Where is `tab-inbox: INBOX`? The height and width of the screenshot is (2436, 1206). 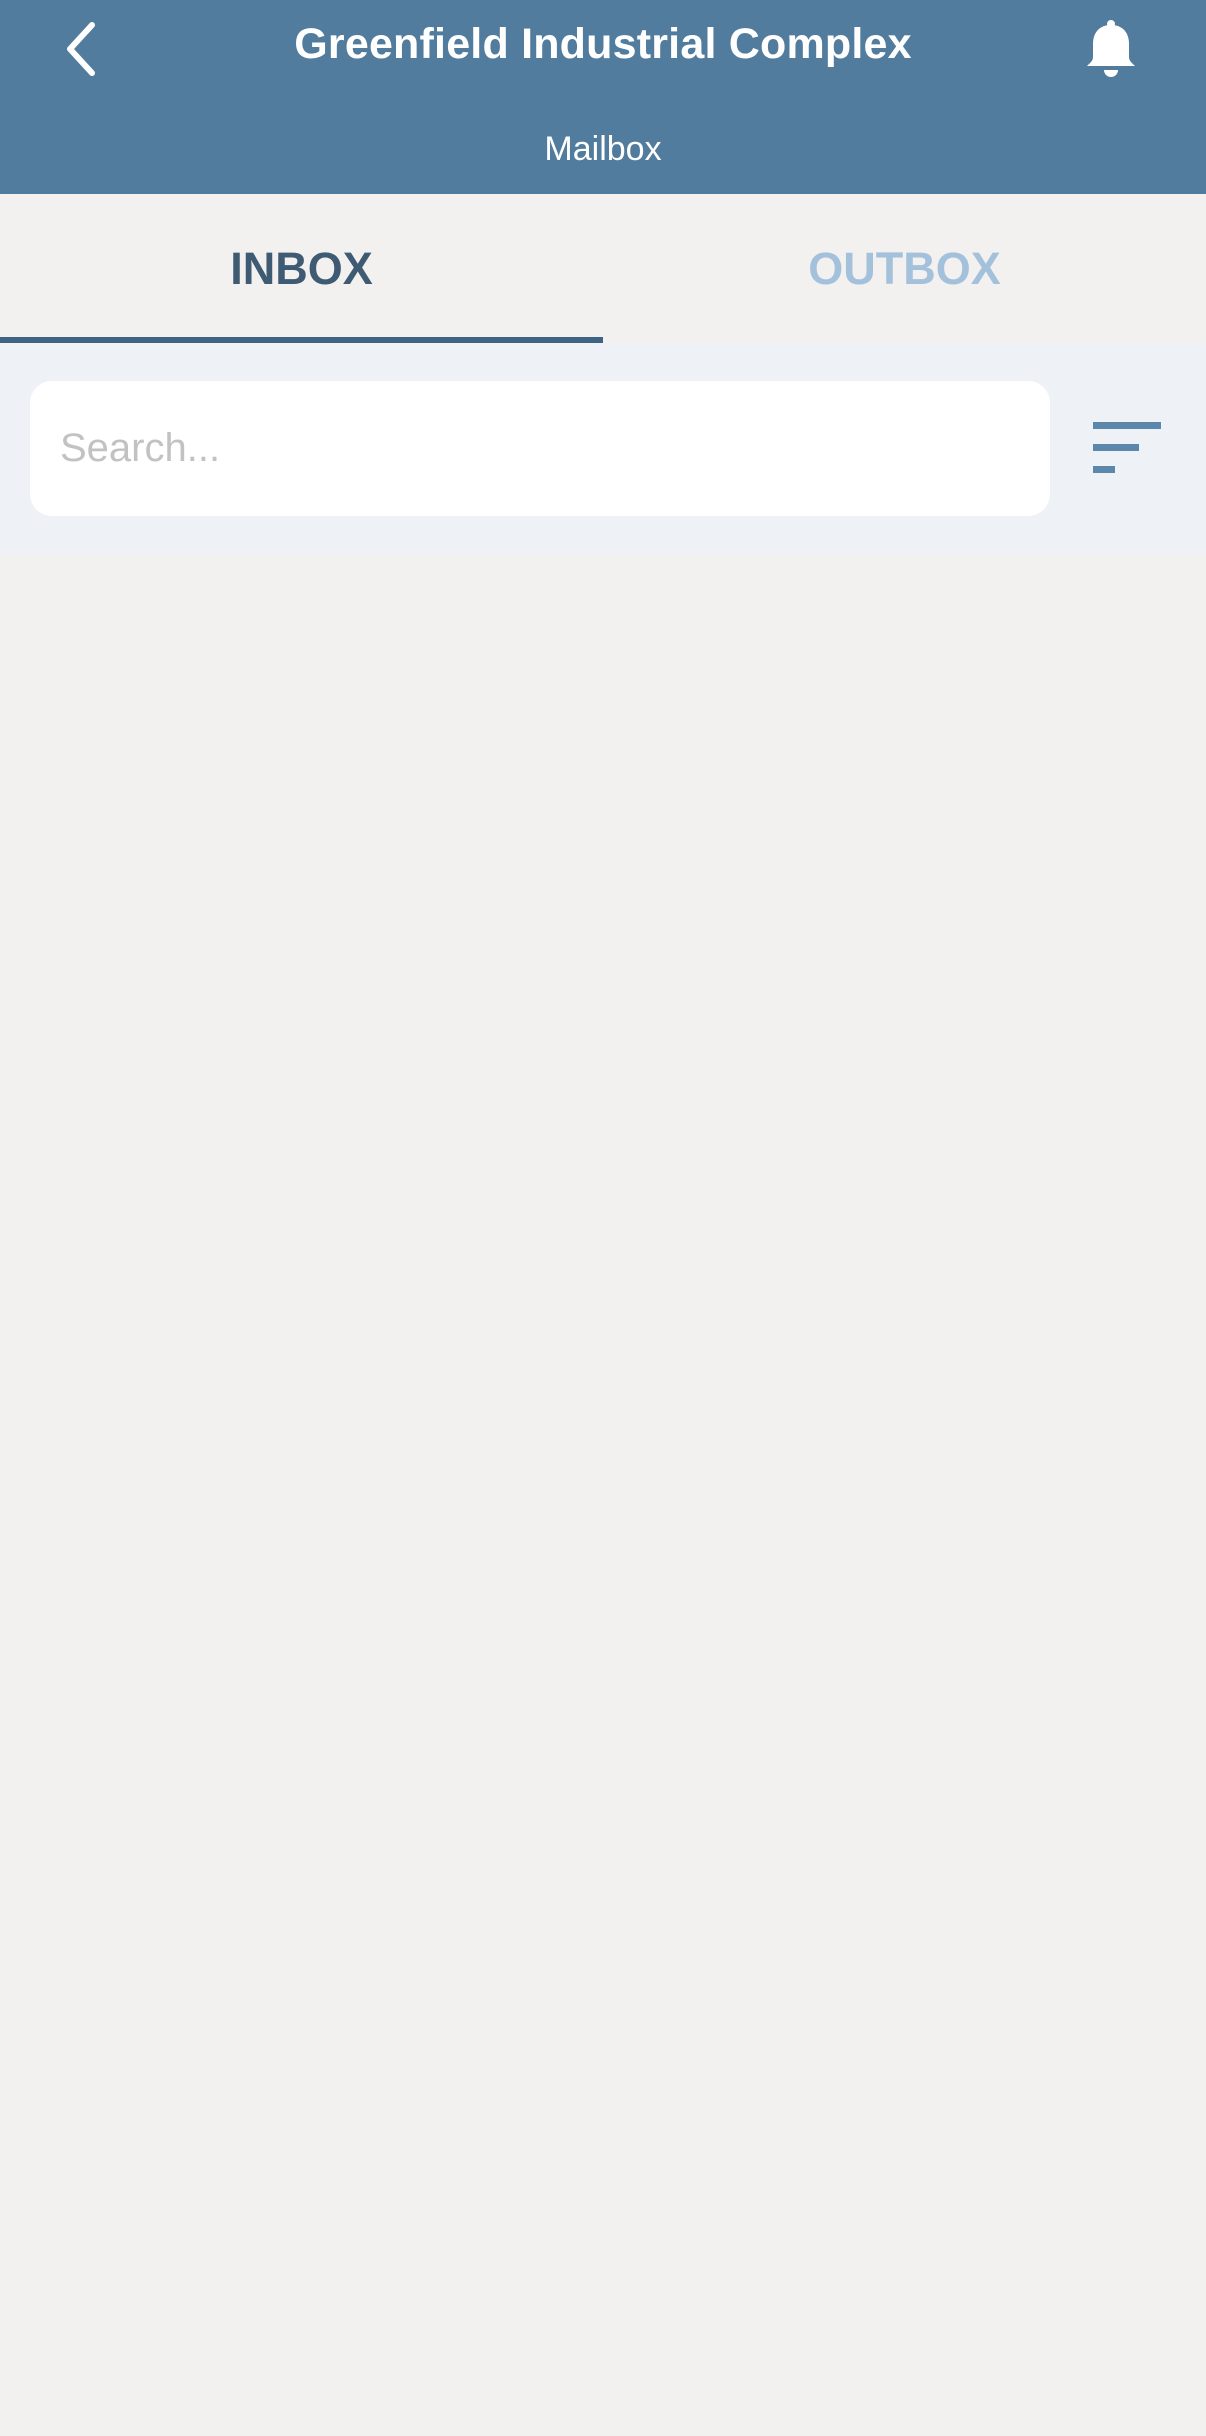
tab-inbox: INBOX is located at coordinates (301, 268).